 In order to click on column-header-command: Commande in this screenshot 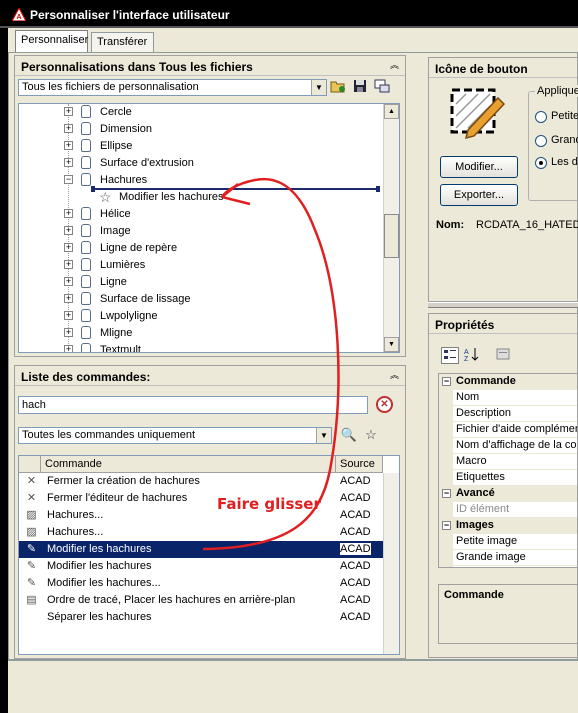, I will do `click(188, 464)`.